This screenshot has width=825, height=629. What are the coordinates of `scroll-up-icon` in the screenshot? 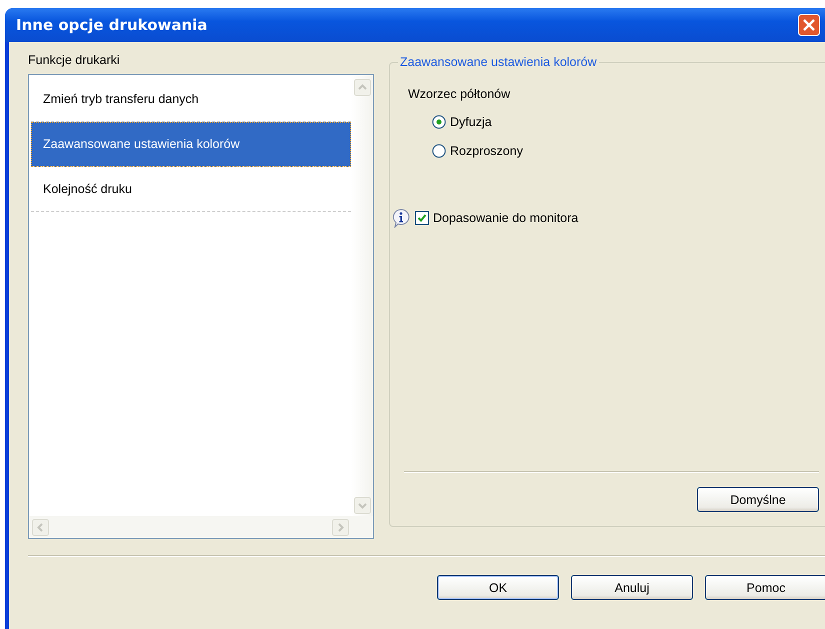 It's located at (362, 87).